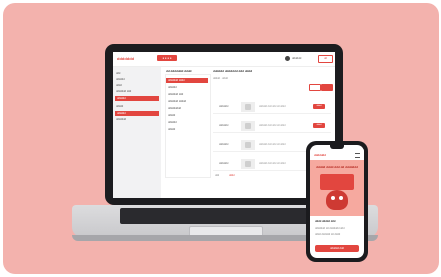 This screenshot has width=441, height=277. Describe the element at coordinates (174, 108) in the screenshot. I see `panel-item: ddddddddd` at that location.